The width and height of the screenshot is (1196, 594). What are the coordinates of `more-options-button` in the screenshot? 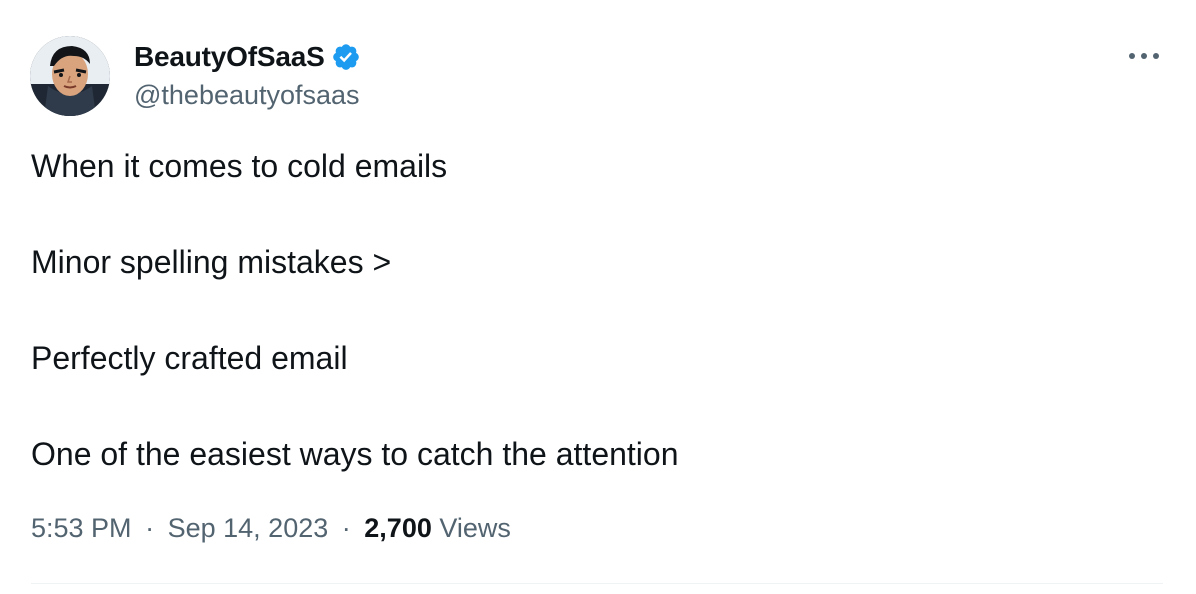 It's located at (1144, 56).